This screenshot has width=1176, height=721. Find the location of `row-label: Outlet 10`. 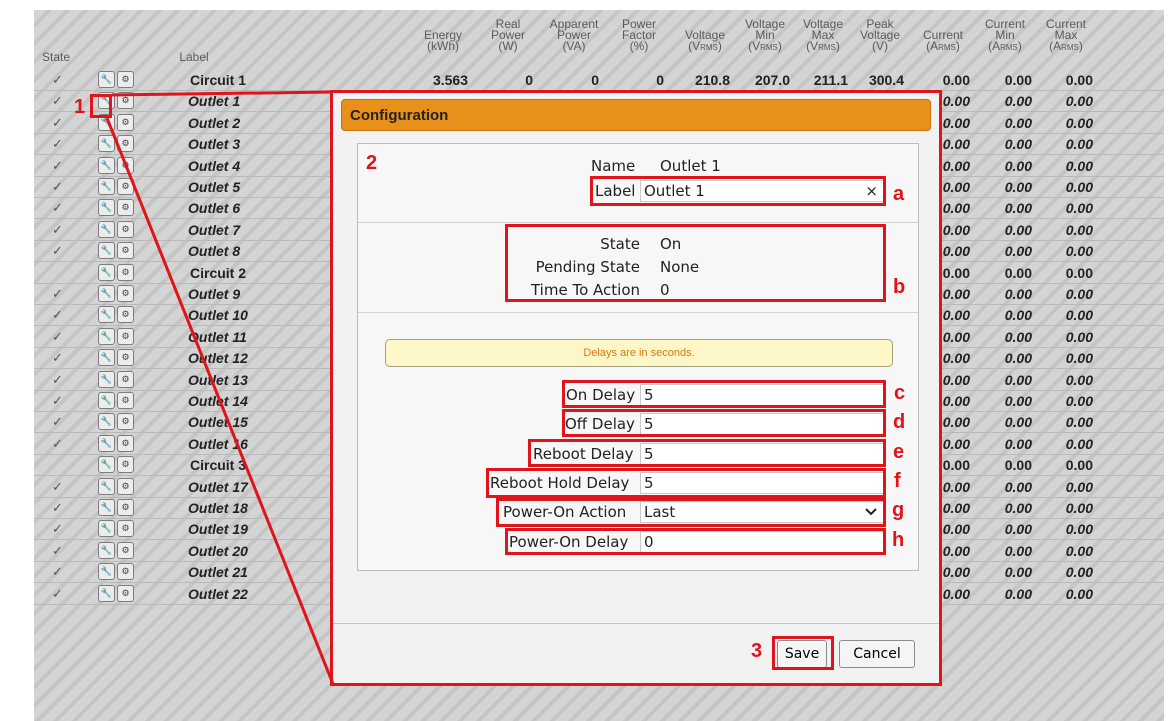

row-label: Outlet 10 is located at coordinates (218, 315).